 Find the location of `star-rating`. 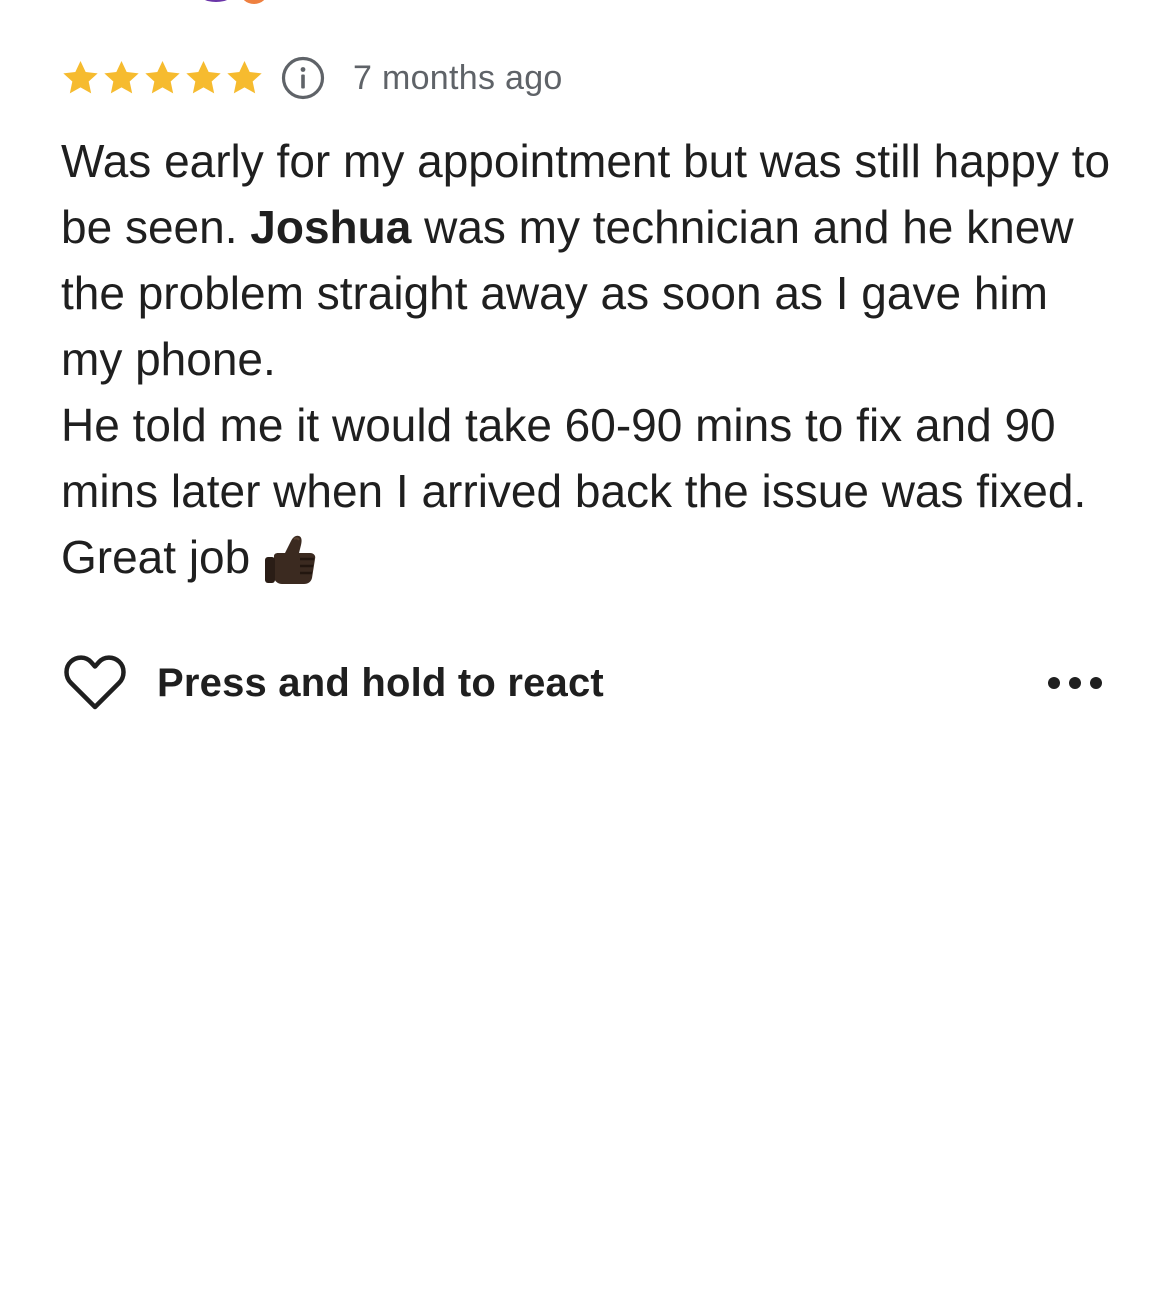

star-rating is located at coordinates (162, 78).